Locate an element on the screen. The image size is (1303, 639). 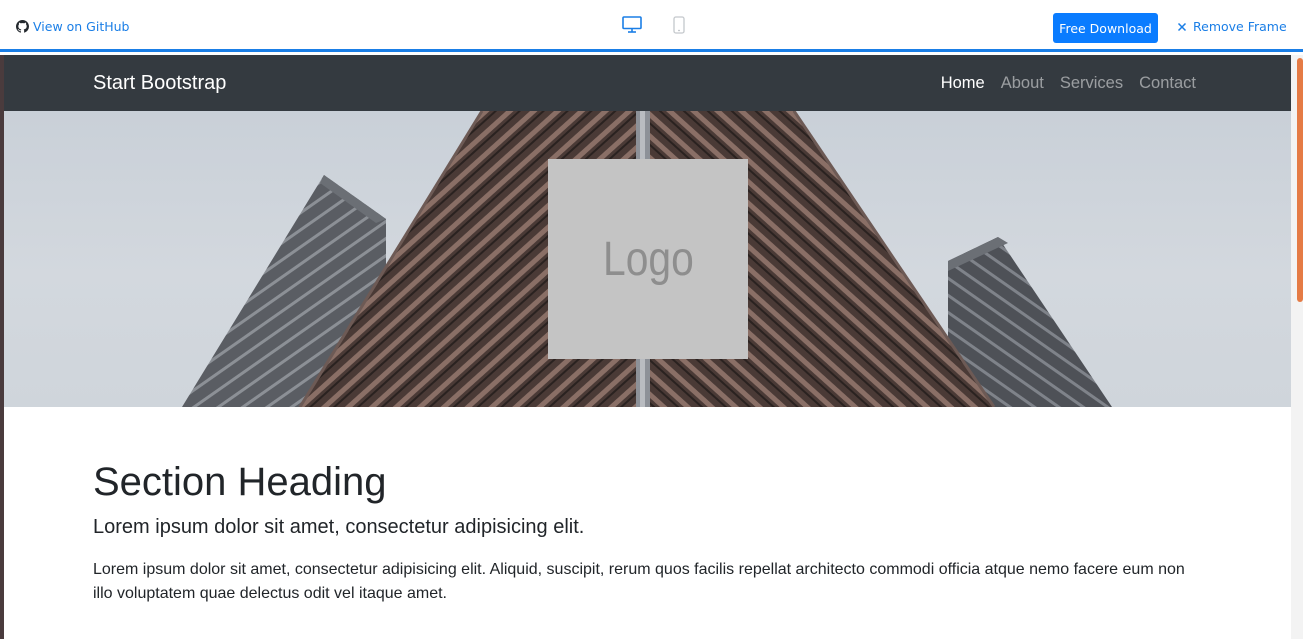
close-icon is located at coordinates (1182, 26).